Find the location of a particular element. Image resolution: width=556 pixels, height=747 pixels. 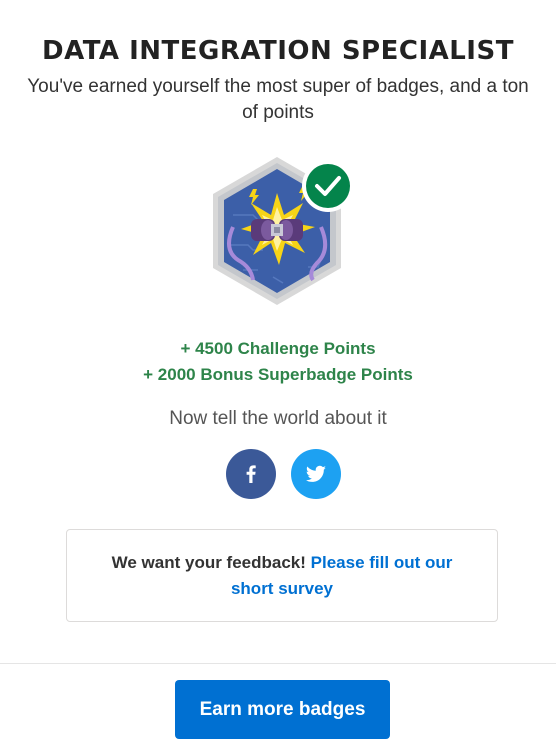

superbadge-image is located at coordinates (285, 231).